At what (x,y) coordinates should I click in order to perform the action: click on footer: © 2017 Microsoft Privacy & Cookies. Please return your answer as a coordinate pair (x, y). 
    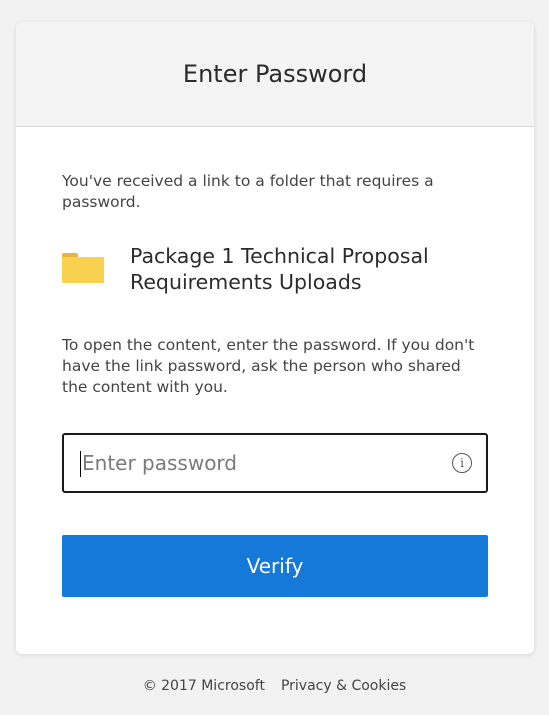
    Looking at the image, I should click on (274, 686).